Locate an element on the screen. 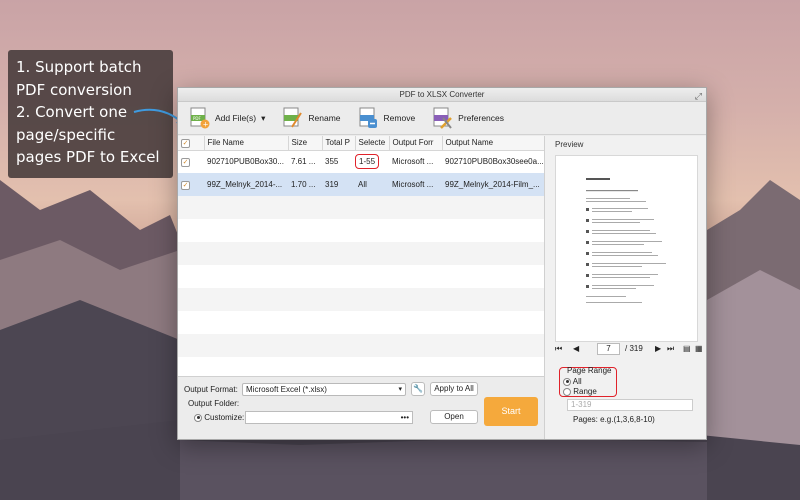 The width and height of the screenshot is (800, 500). all-radio is located at coordinates (567, 381).